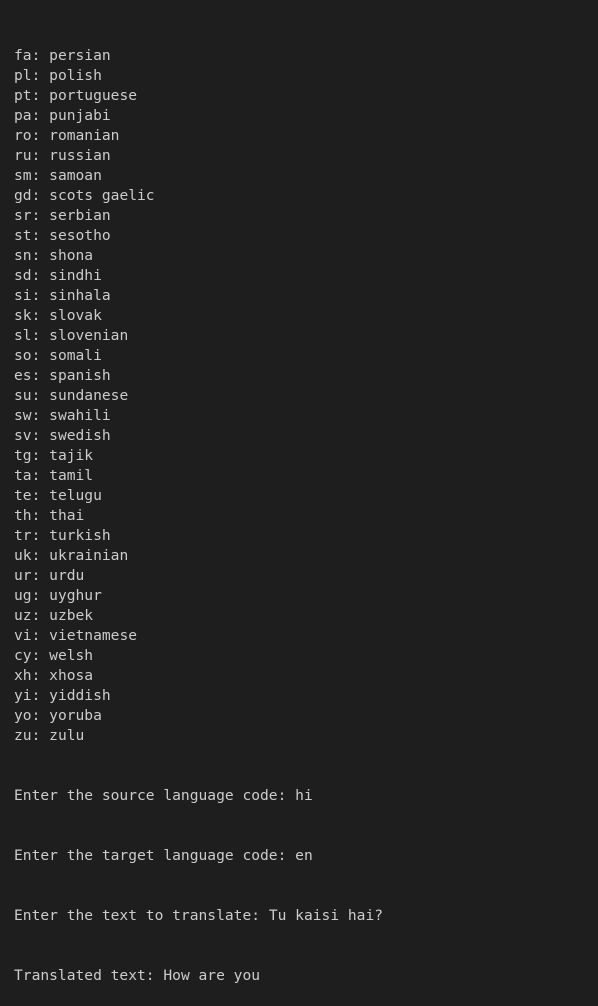 The width and height of the screenshot is (598, 1006). I want to click on language-line: gd: scots gaelic, so click(198, 196).